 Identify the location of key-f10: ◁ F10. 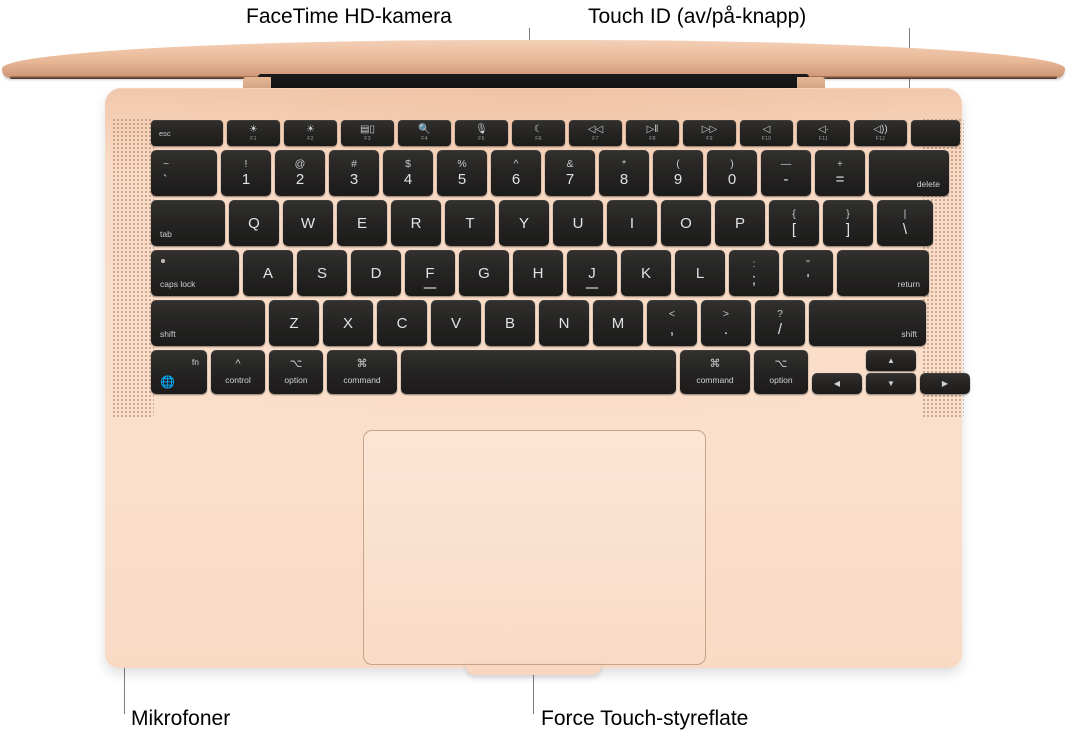
(766, 133).